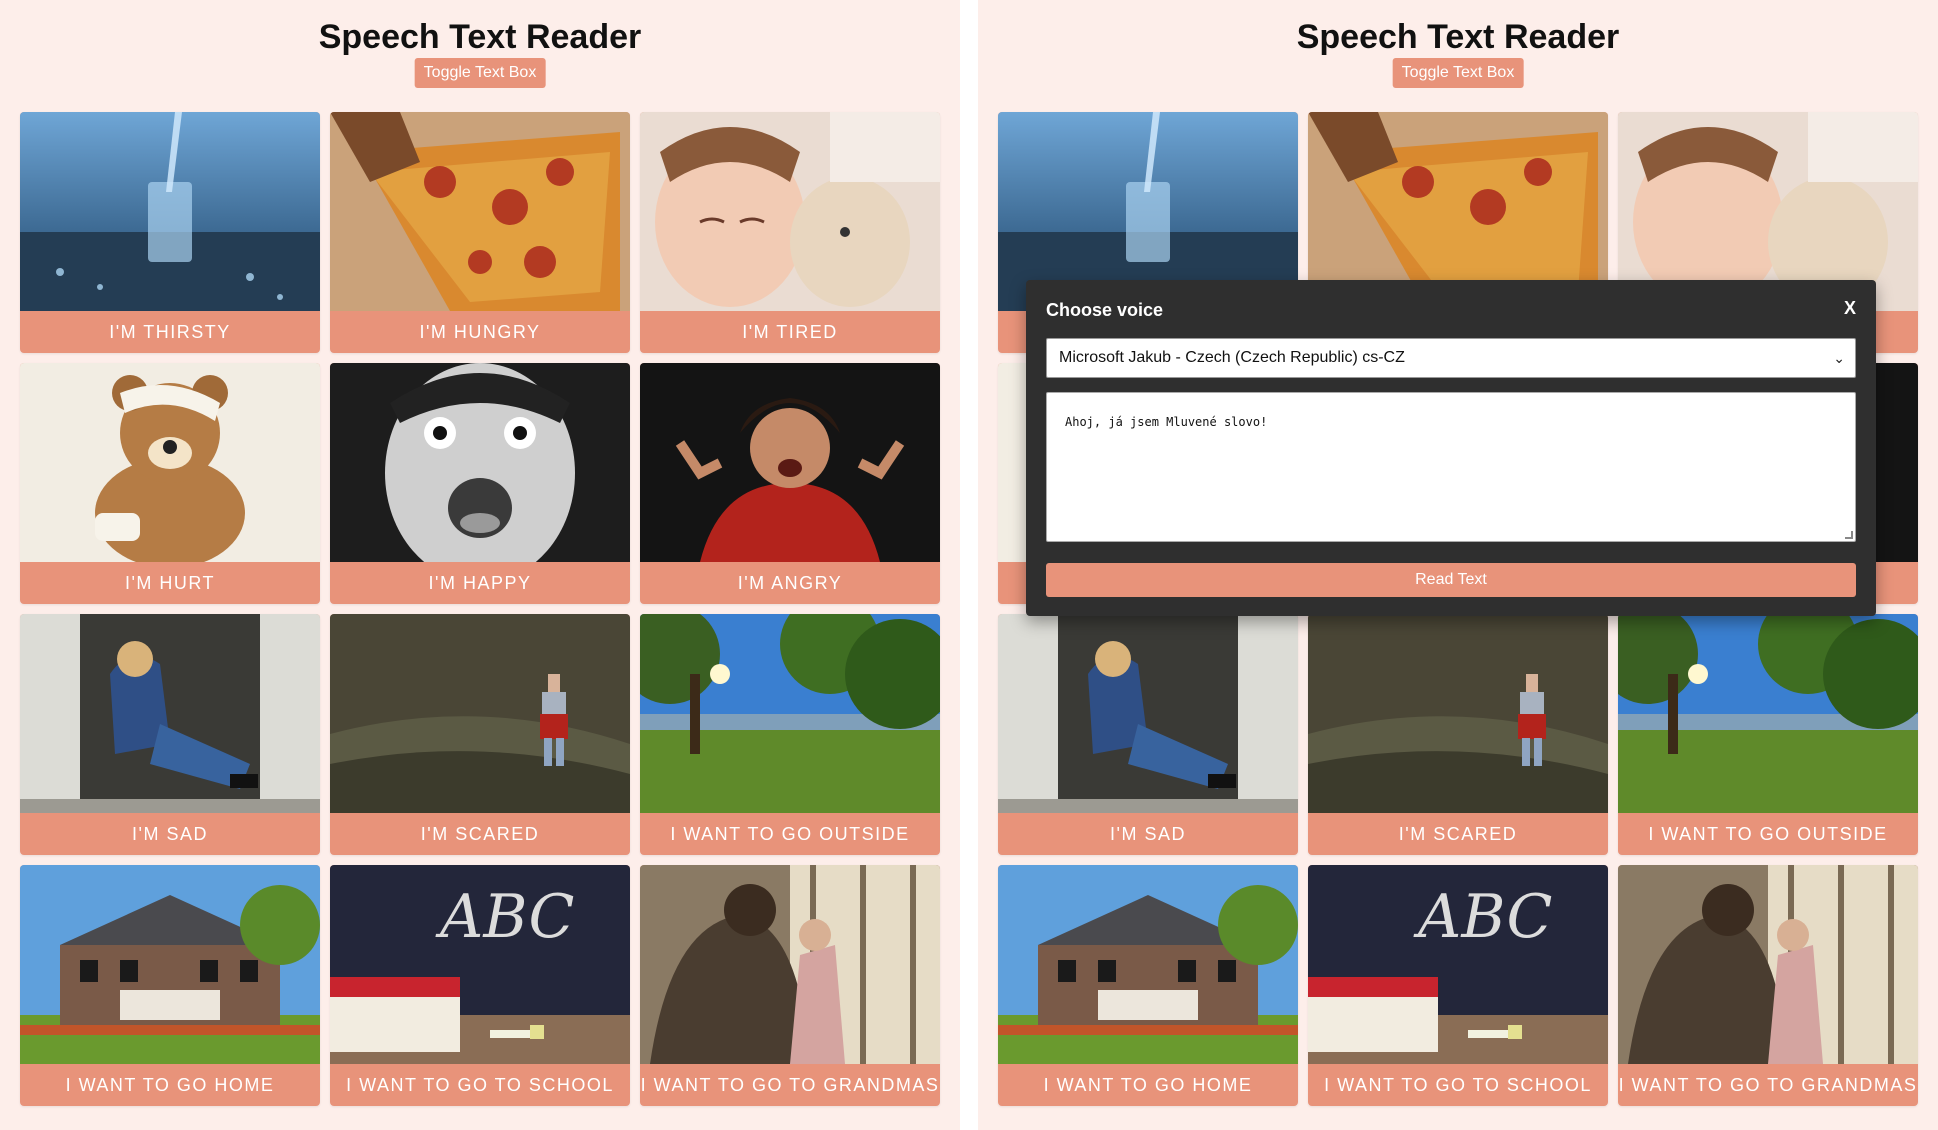  Describe the element at coordinates (170, 332) in the screenshot. I see `card-label: I'm Thirsty` at that location.